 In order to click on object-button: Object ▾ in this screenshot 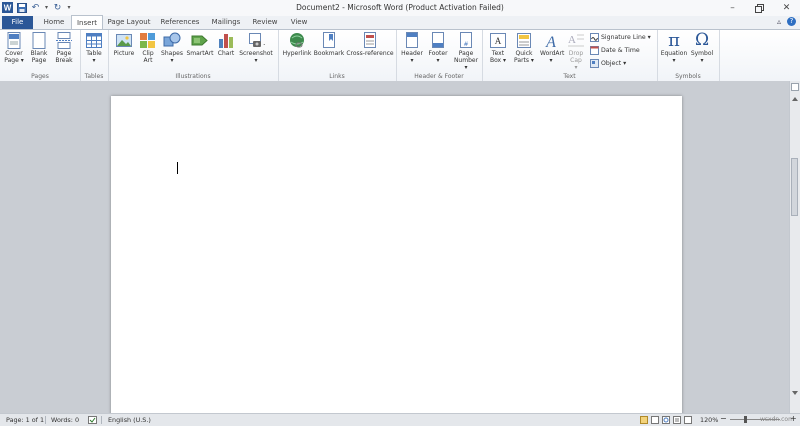, I will do `click(608, 63)`.